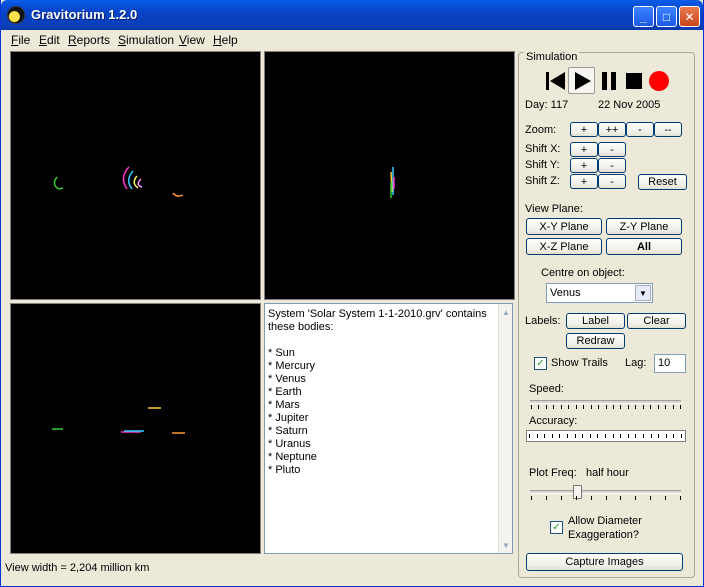  Describe the element at coordinates (506, 312) in the screenshot. I see `scroll-up-icon: ▲` at that location.